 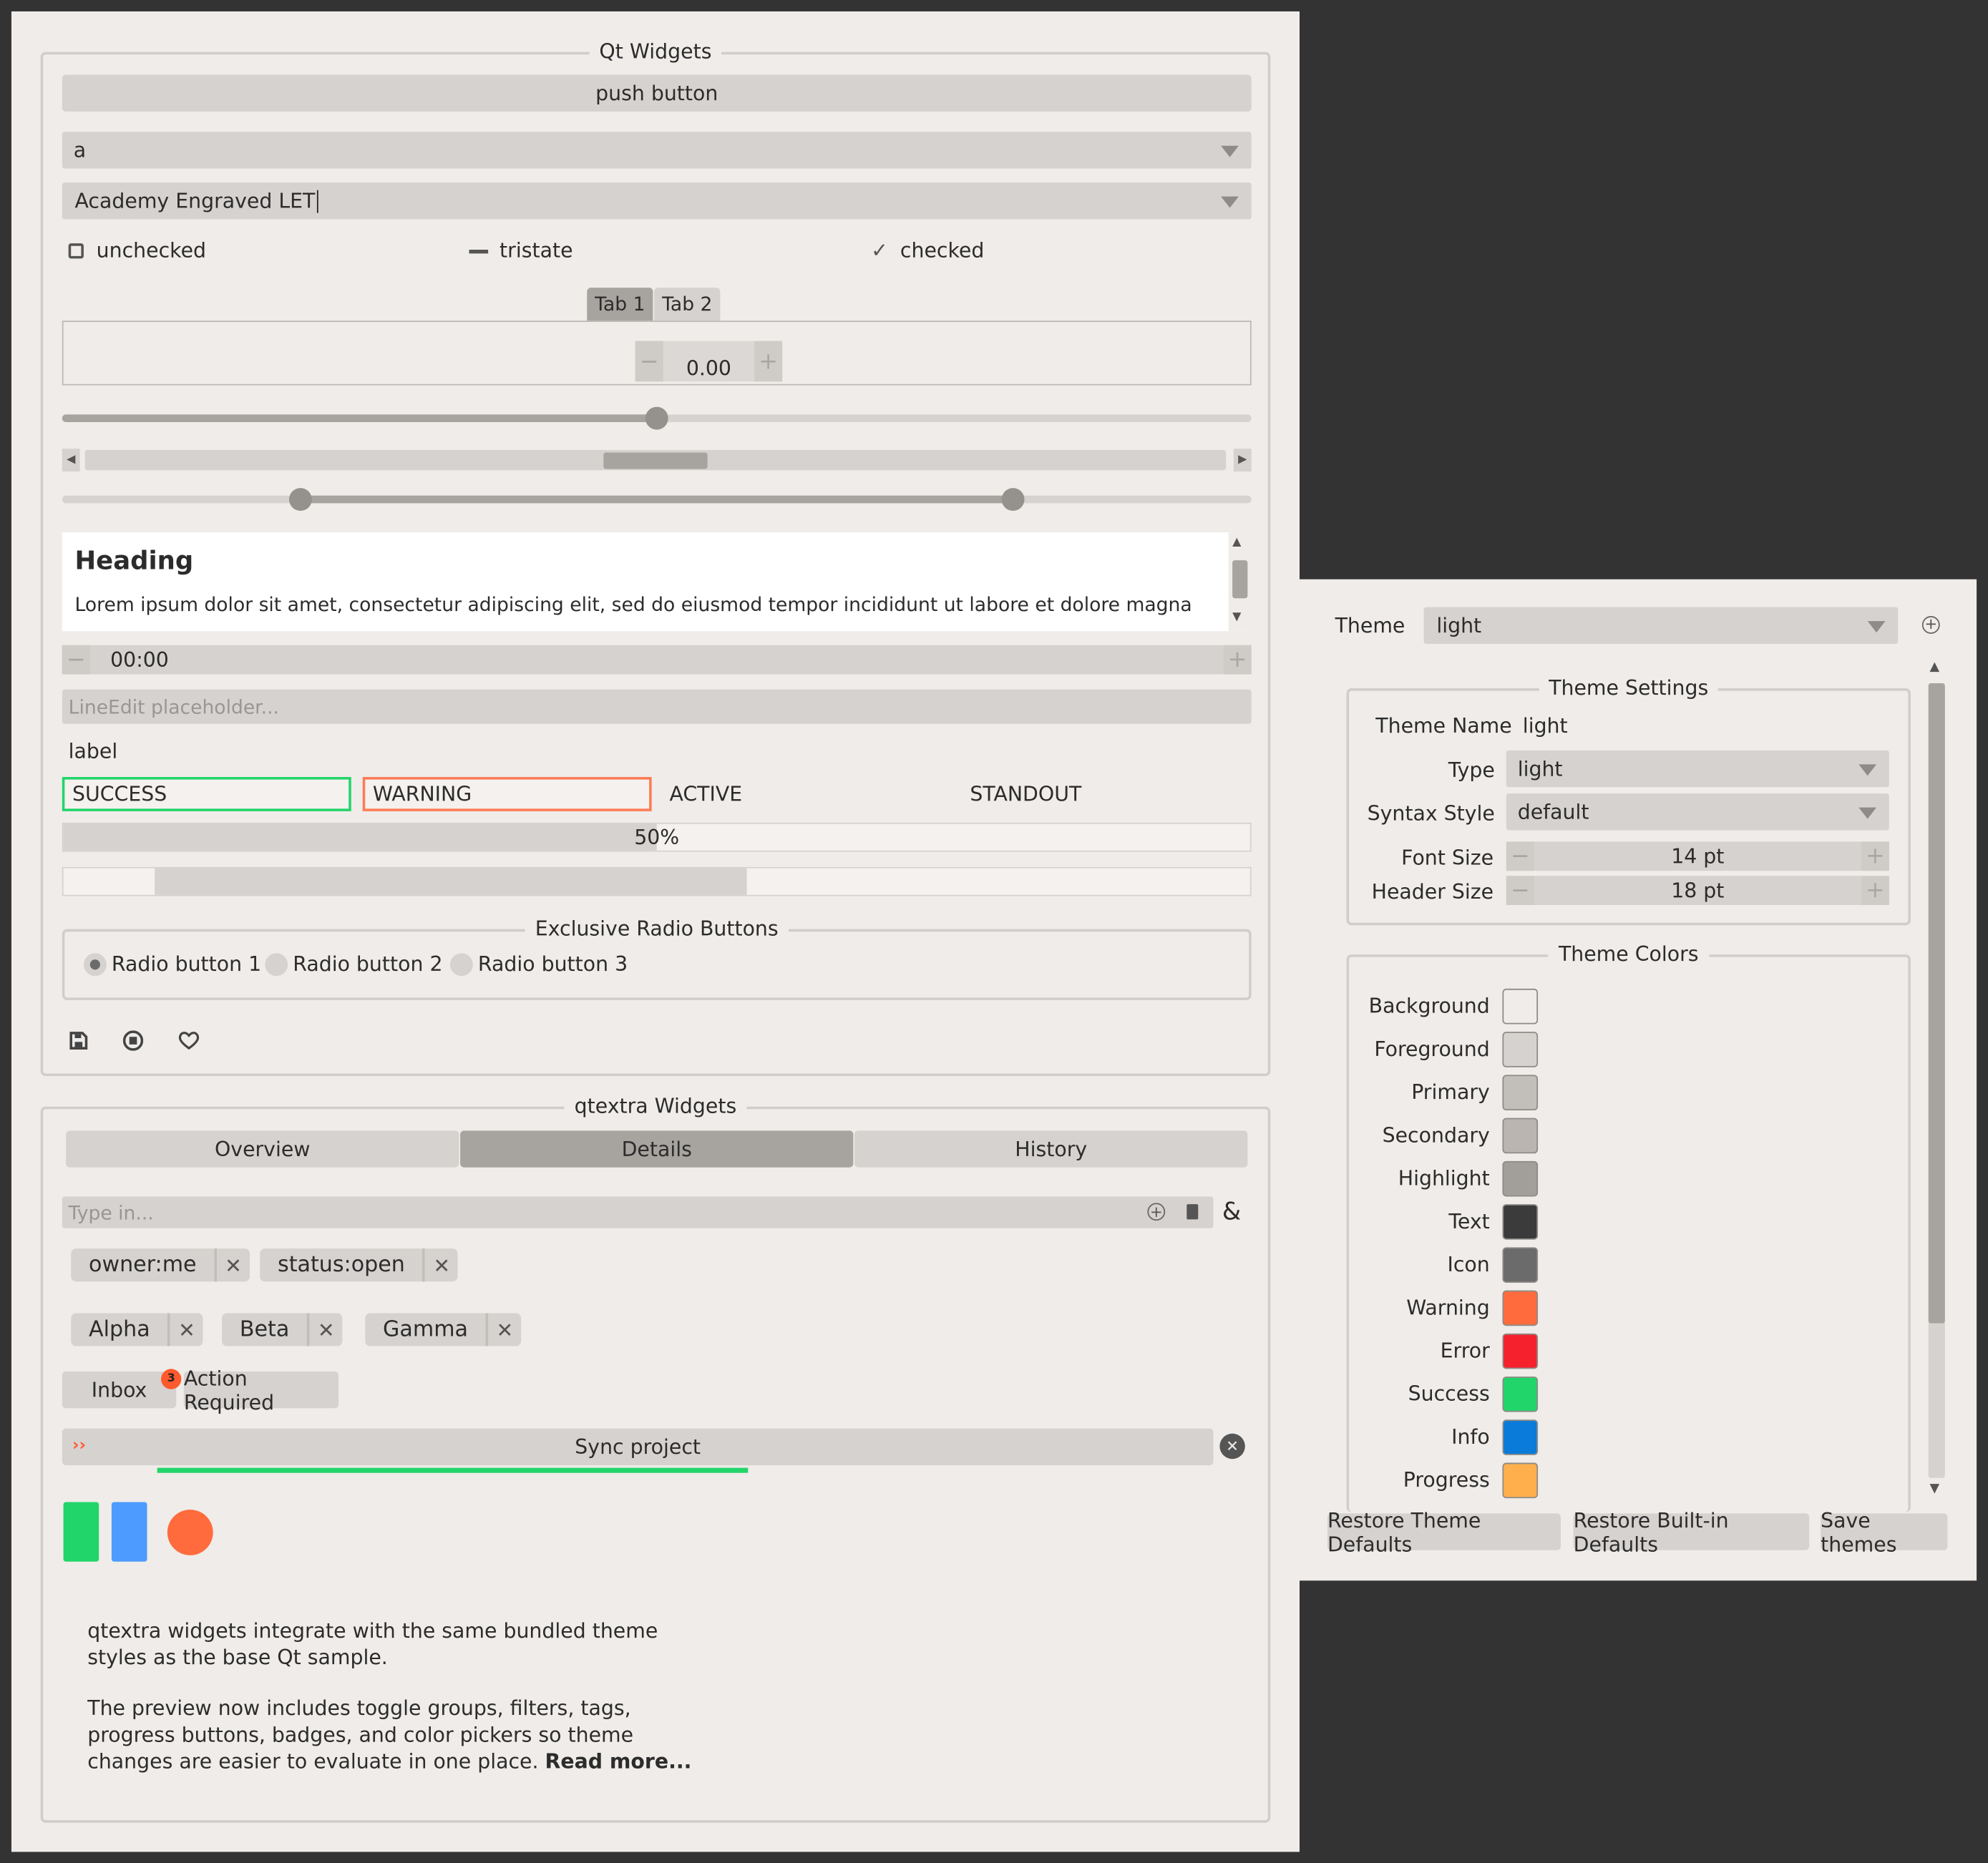 What do you see at coordinates (1520, 1308) in the screenshot?
I see `color-swatch-warning` at bounding box center [1520, 1308].